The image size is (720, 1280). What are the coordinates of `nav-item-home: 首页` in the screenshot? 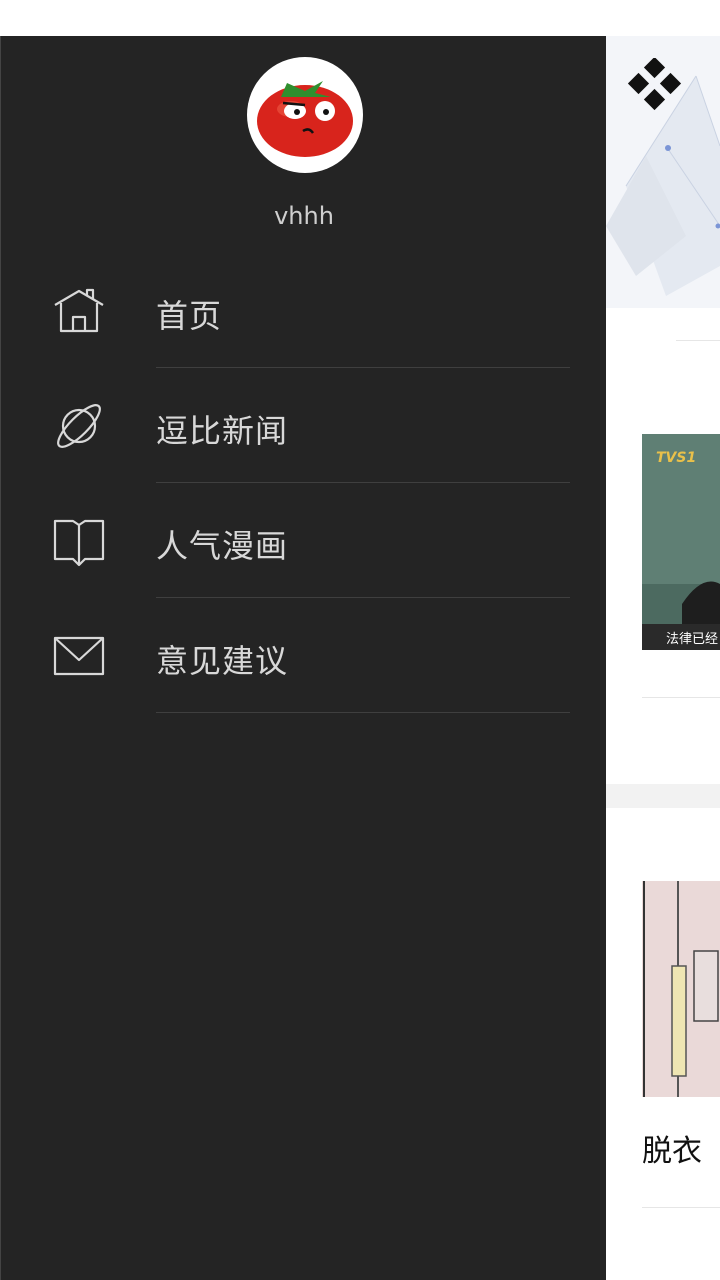 It's located at (304, 310).